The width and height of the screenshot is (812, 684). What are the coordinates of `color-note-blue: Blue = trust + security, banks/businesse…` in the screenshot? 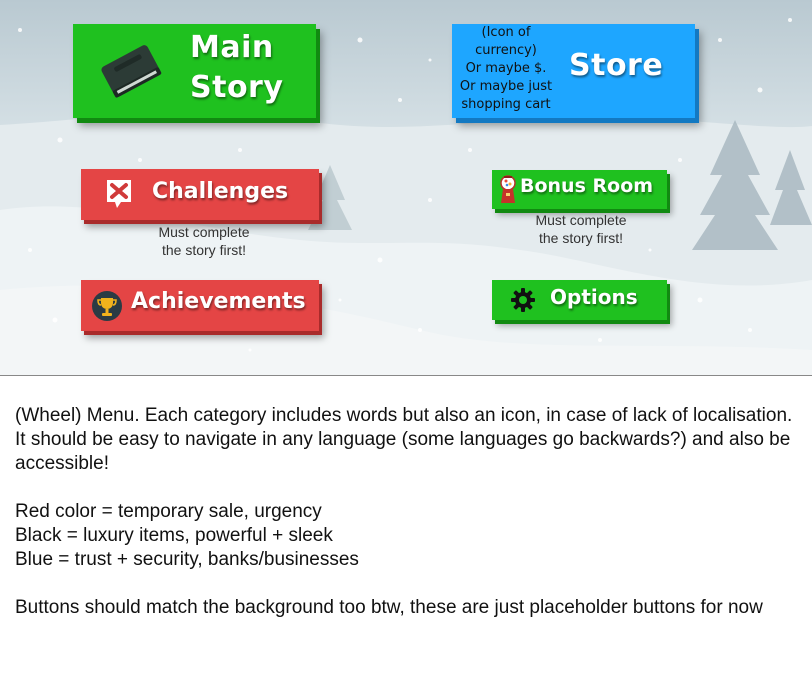 It's located at (187, 559).